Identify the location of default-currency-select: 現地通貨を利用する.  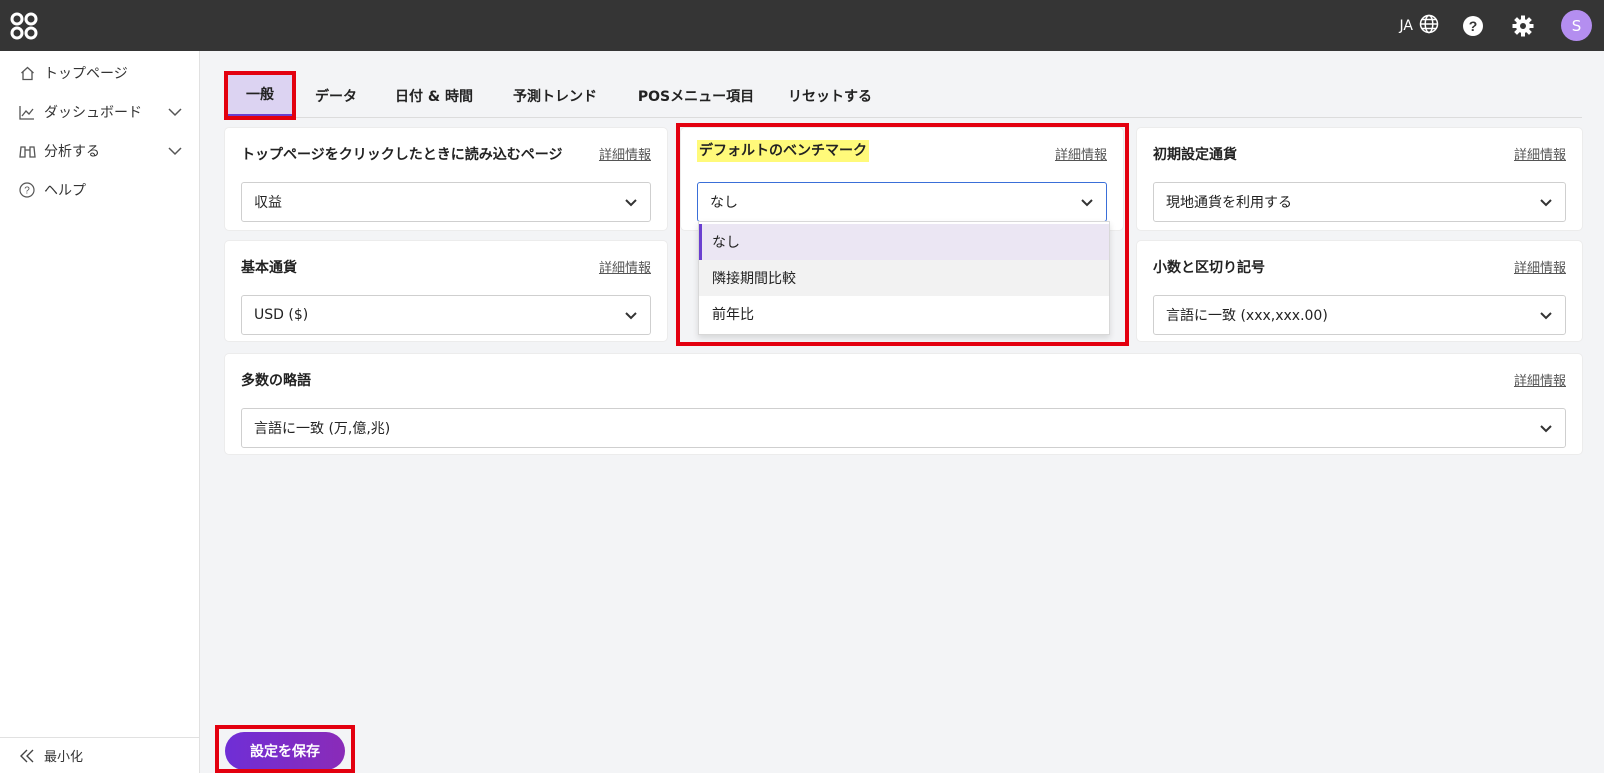
(1359, 202).